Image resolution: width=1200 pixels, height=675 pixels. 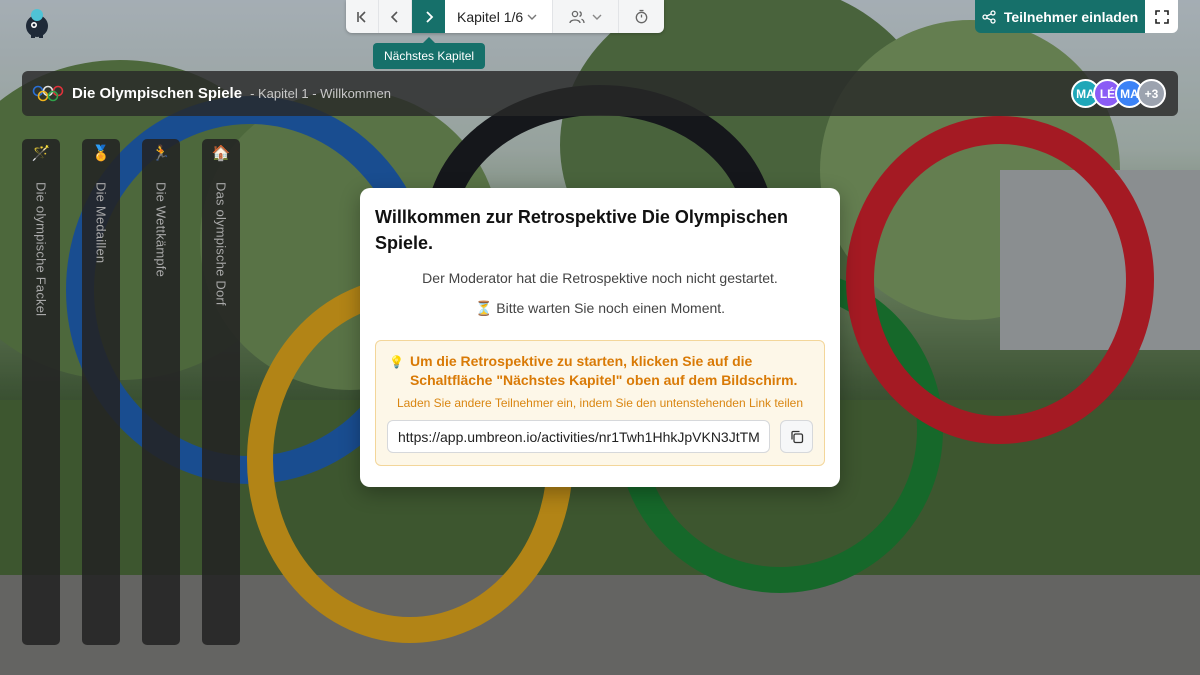 I want to click on more-participants-badge: +3, so click(x=1151, y=93).